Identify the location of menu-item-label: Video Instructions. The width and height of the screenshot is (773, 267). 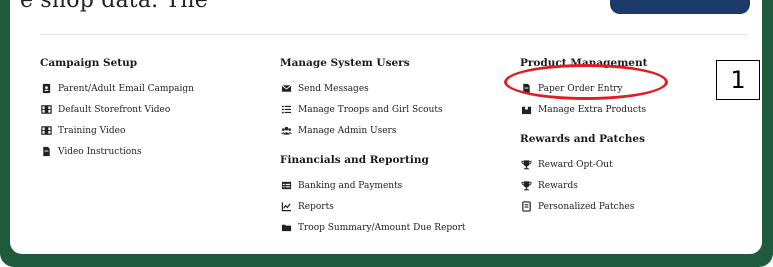
(100, 151).